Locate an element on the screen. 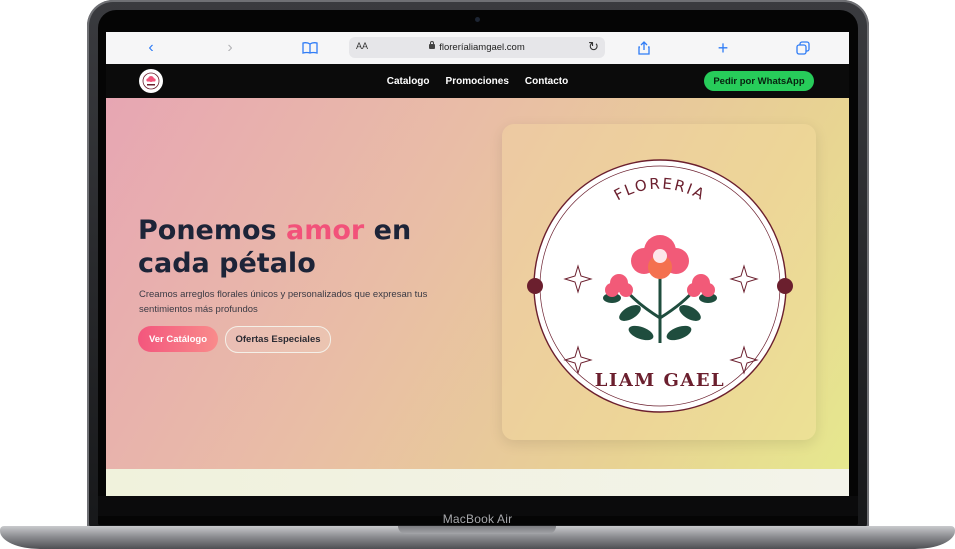 Image resolution: width=955 pixels, height=549 pixels. floreria-logo-emblem: FLORERIA LIAM GAEL is located at coordinates (660, 286).